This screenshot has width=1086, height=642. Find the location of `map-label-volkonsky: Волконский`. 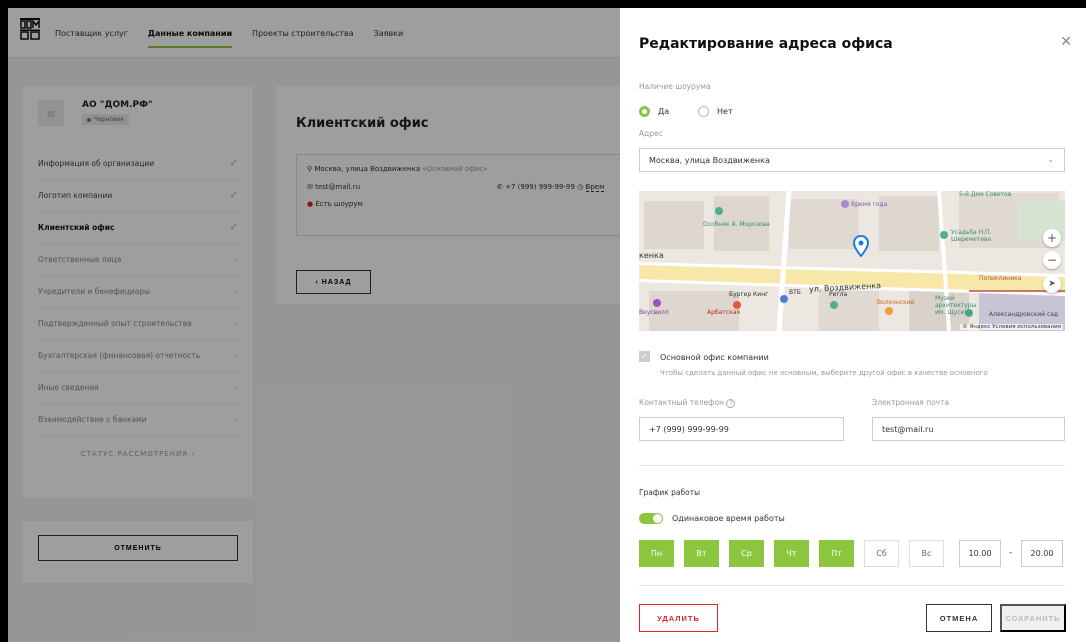

map-label-volkonsky: Волконский is located at coordinates (896, 302).